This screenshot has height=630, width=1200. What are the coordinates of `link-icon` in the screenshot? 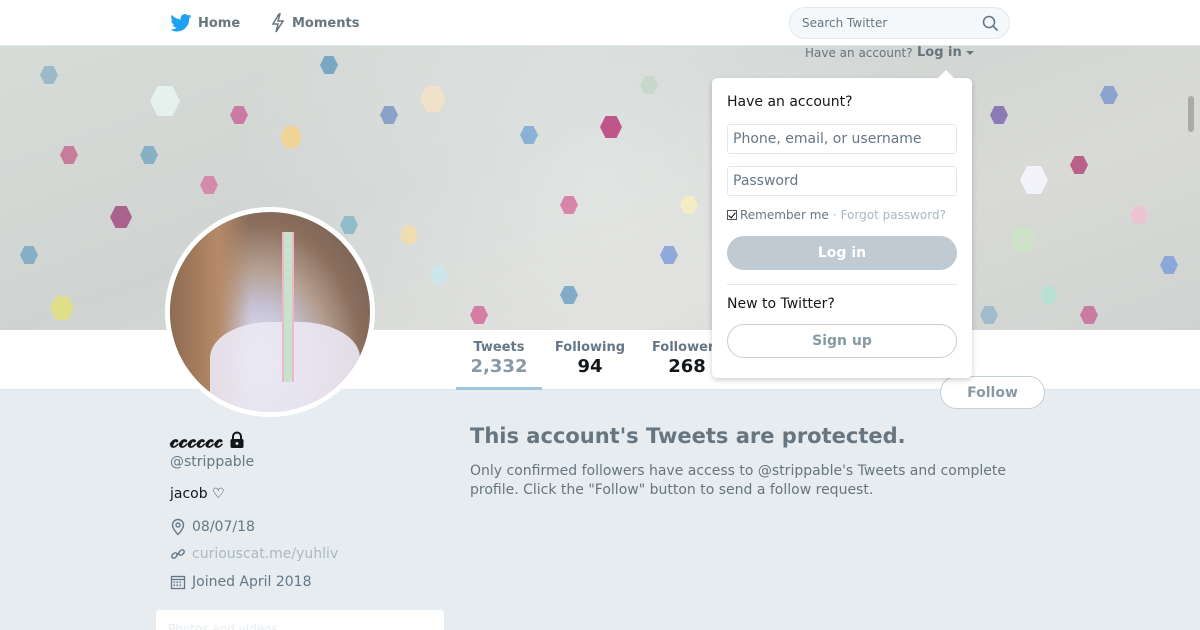 It's located at (178, 554).